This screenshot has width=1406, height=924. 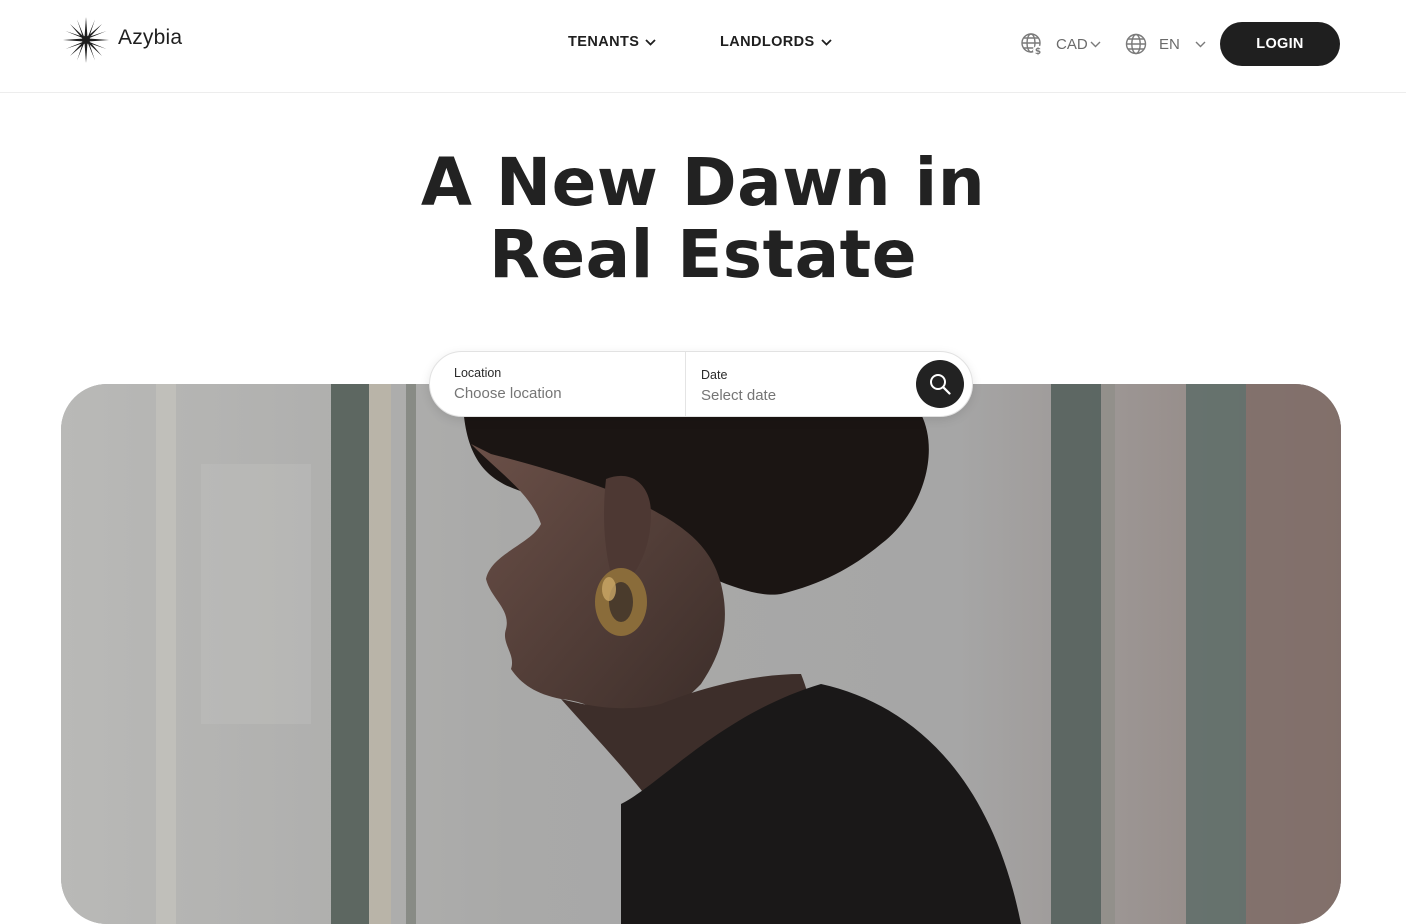 I want to click on hero-title-line-1: A New Dawn in, so click(x=703, y=182).